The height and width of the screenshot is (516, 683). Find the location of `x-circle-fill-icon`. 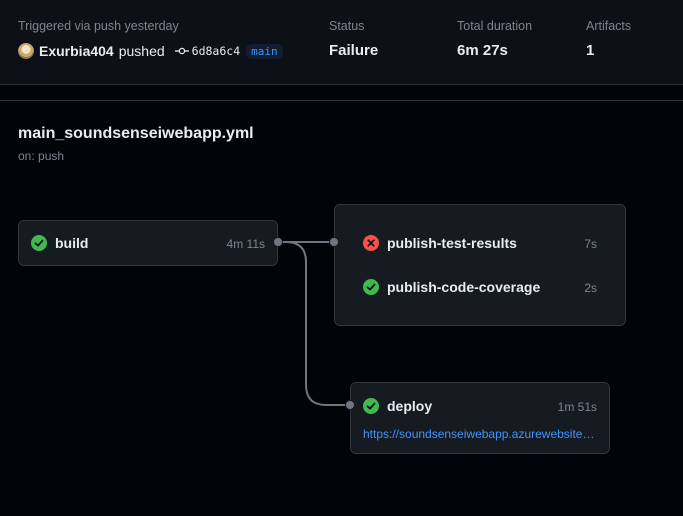

x-circle-fill-icon is located at coordinates (371, 243).